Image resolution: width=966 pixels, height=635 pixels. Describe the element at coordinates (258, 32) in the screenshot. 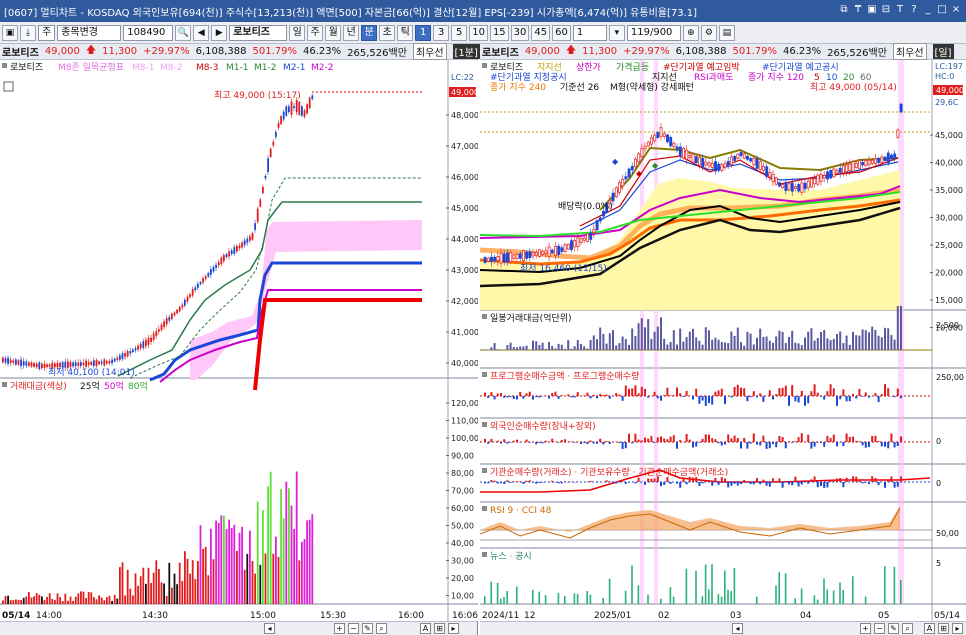

I see `stock-name-field: 로보티즈` at that location.